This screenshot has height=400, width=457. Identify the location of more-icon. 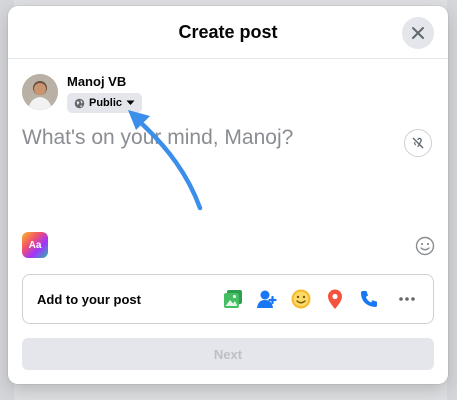
(407, 299).